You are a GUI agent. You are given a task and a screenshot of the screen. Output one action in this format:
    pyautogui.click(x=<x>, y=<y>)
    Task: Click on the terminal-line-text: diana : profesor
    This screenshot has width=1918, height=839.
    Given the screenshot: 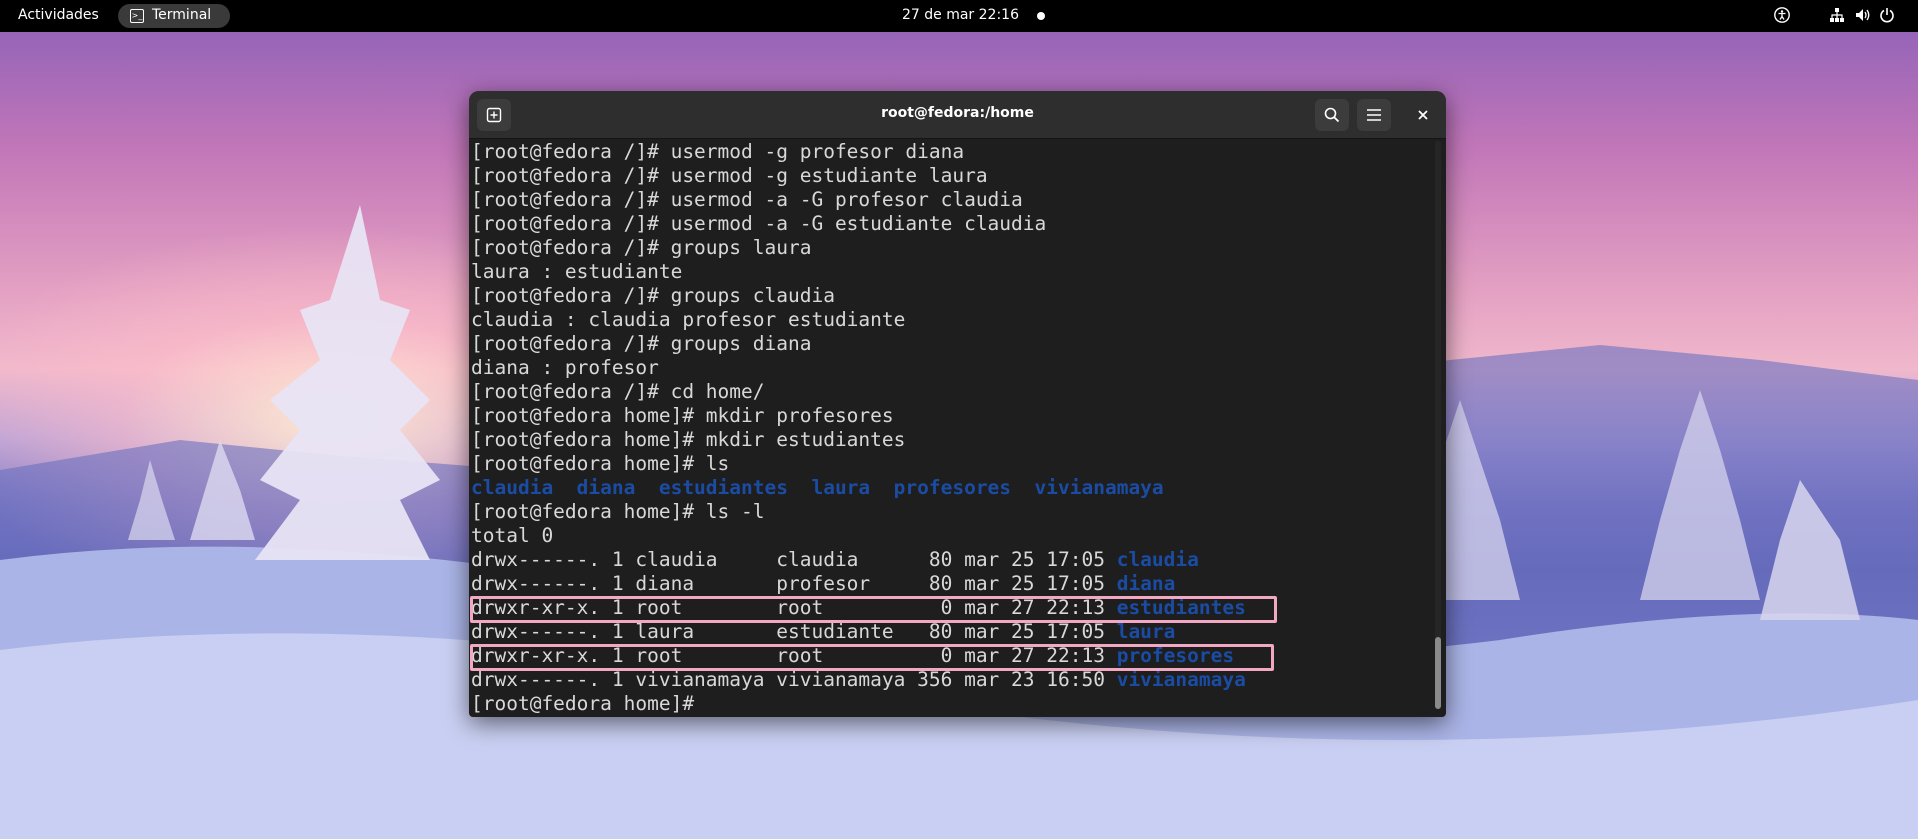 What is the action you would take?
    pyautogui.click(x=565, y=367)
    